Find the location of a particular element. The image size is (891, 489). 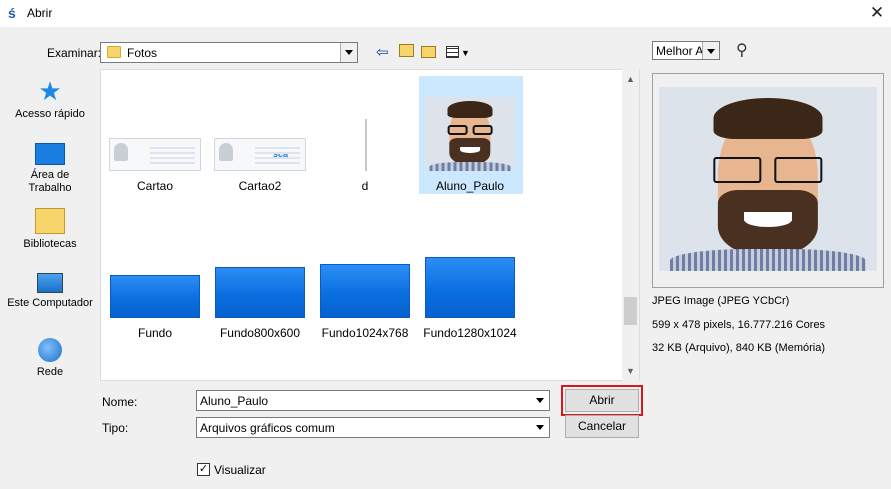

back-icon: ⇦ is located at coordinates (382, 53).